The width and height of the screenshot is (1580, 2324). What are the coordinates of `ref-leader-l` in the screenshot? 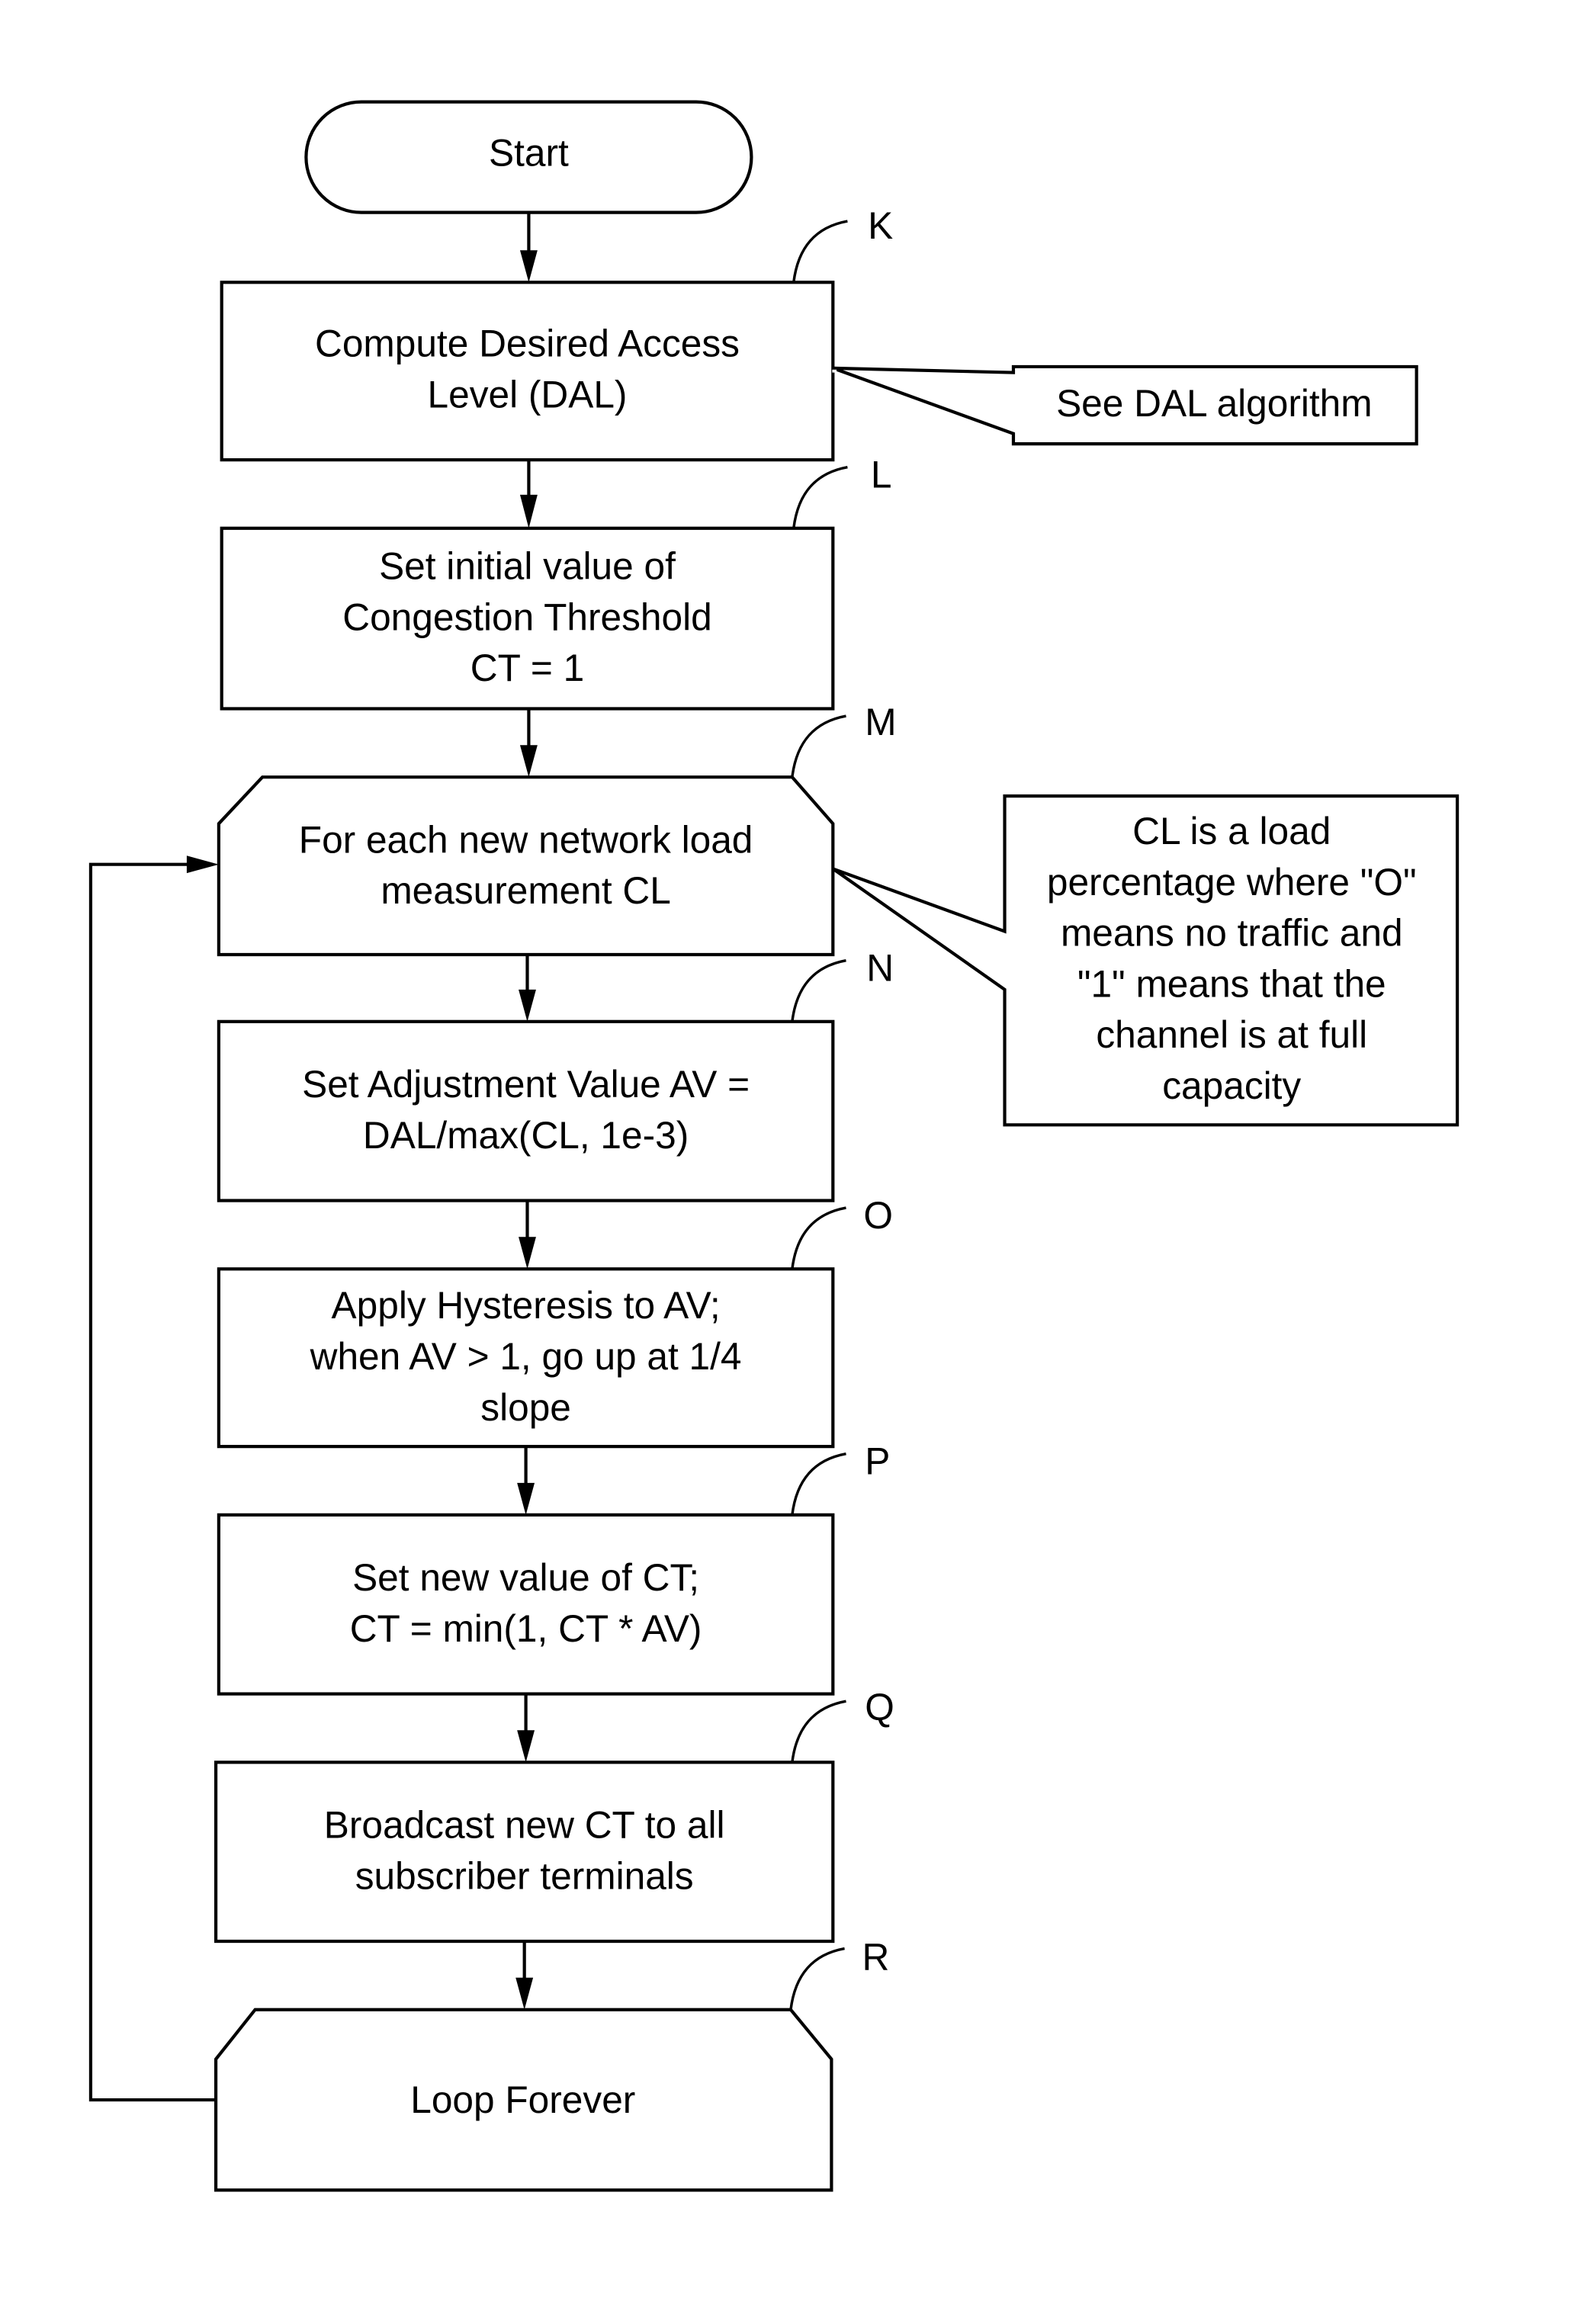 It's located at (820, 497).